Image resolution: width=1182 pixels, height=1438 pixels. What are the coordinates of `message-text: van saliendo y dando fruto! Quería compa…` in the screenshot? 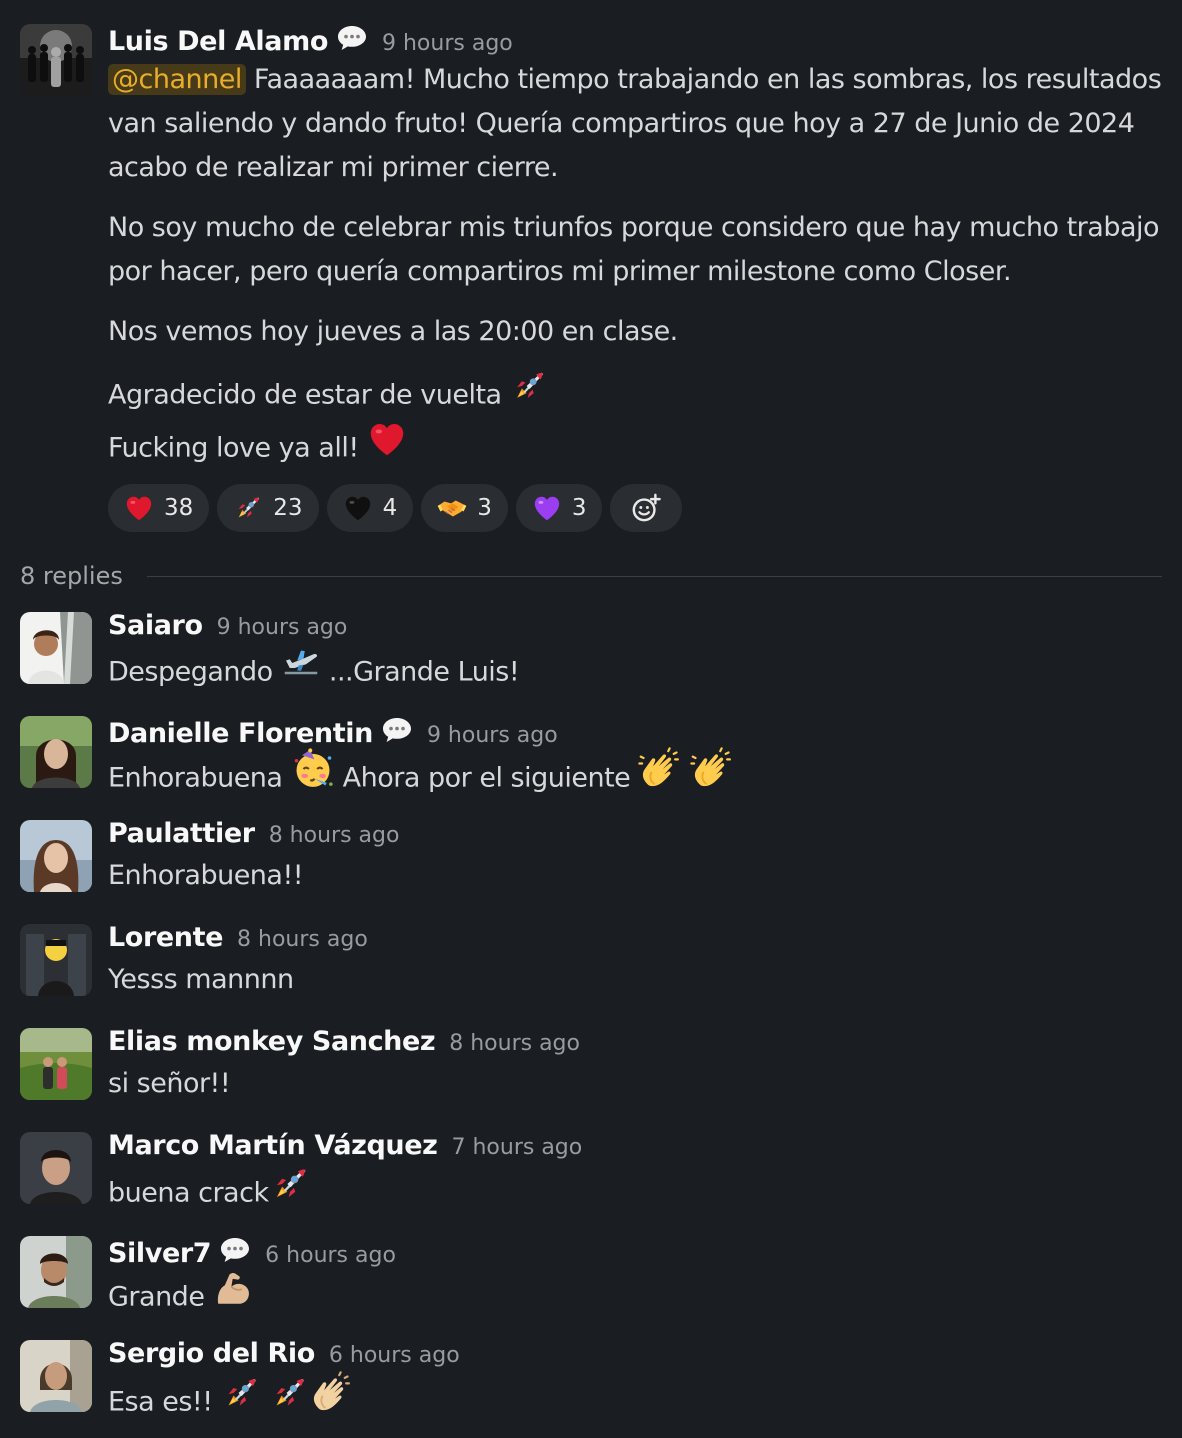 It's located at (621, 123).